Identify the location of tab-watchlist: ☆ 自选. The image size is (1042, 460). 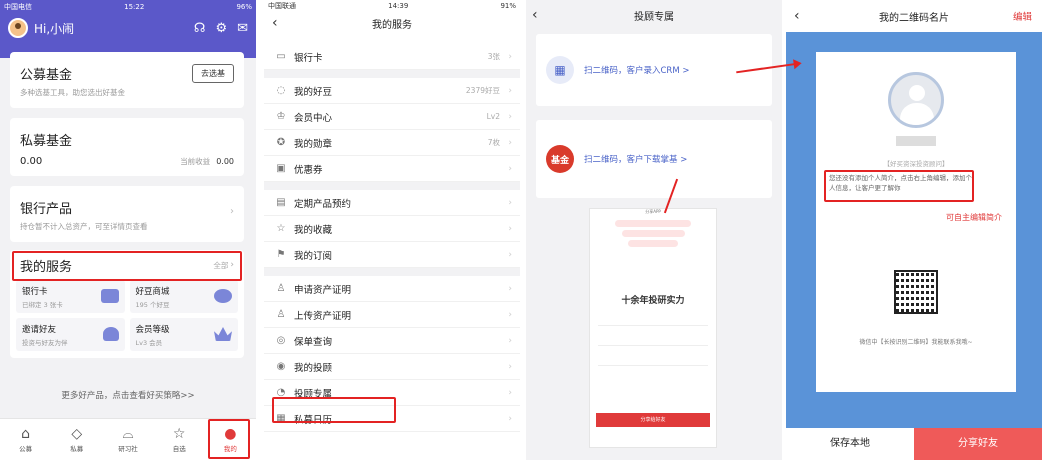
(179, 439).